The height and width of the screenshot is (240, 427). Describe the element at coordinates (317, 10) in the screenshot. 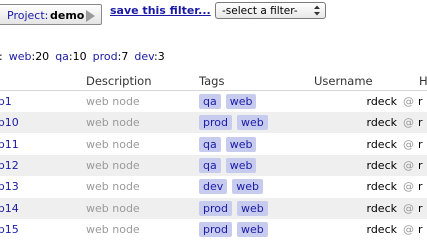

I see `select-arrows-icon` at that location.